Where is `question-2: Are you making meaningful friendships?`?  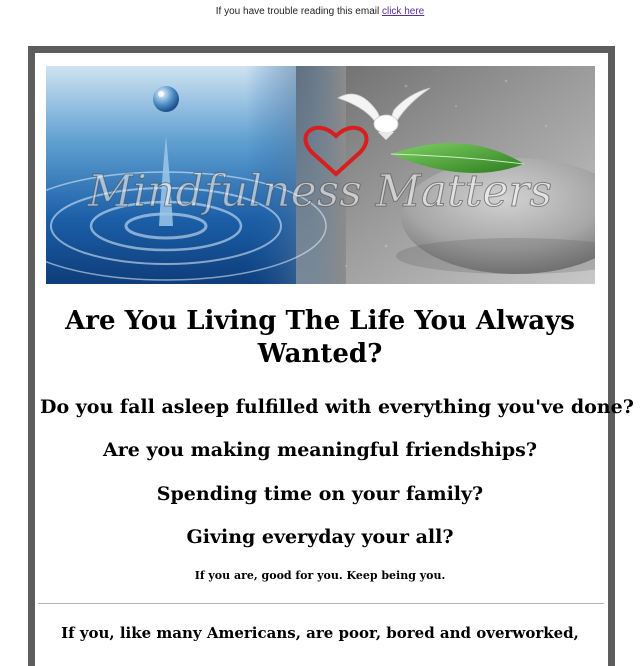
question-2: Are you making meaningful friendships? is located at coordinates (320, 450).